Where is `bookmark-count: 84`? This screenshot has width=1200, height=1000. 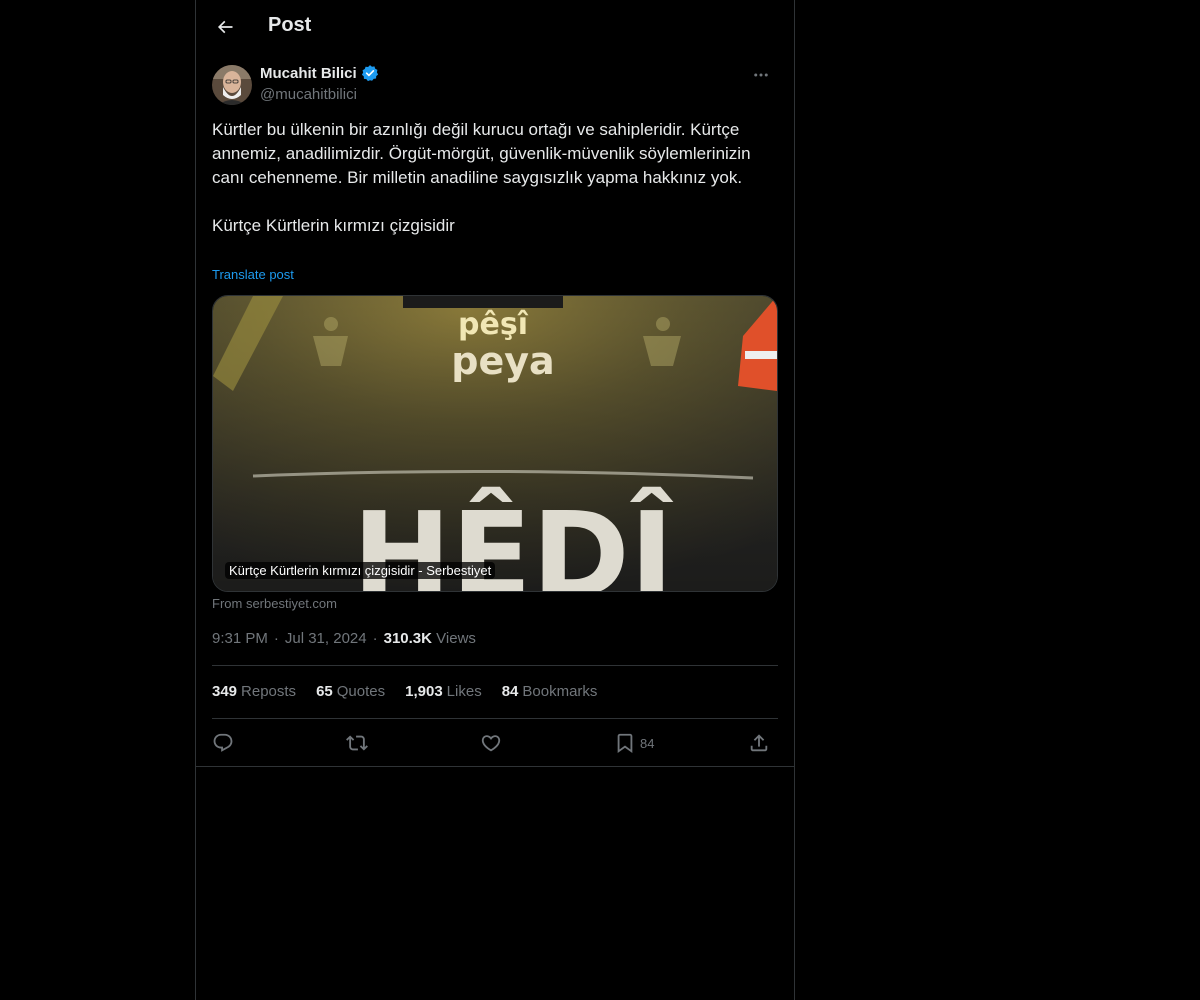 bookmark-count: 84 is located at coordinates (647, 743).